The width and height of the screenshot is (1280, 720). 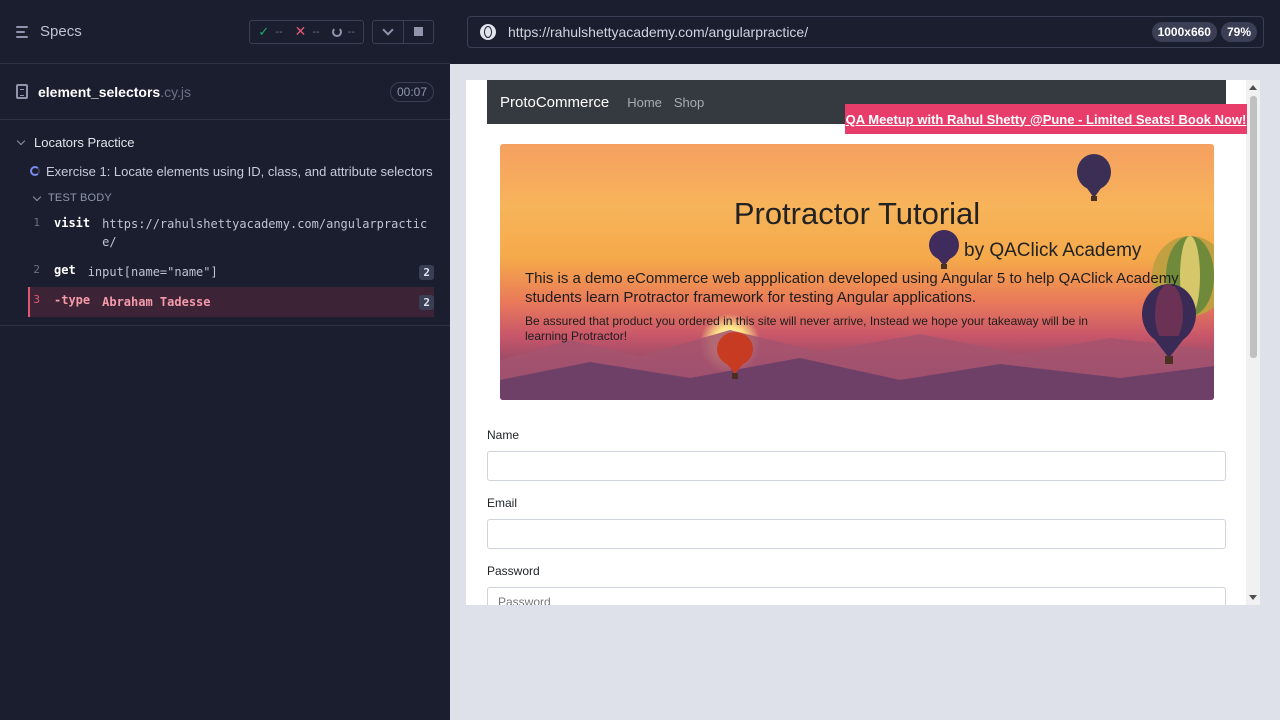 What do you see at coordinates (300, 31) in the screenshot?
I see `x-icon: ✕` at bounding box center [300, 31].